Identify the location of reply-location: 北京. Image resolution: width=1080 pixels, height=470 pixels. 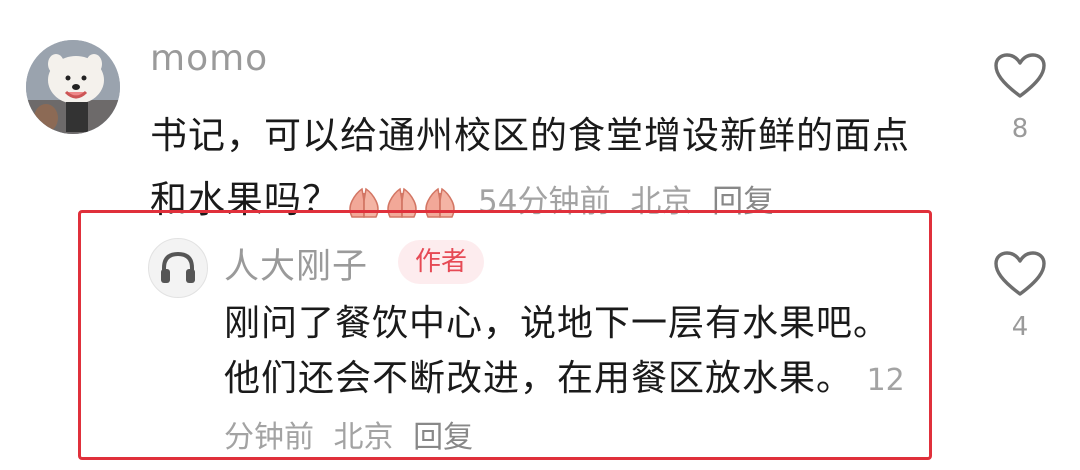
(363, 437).